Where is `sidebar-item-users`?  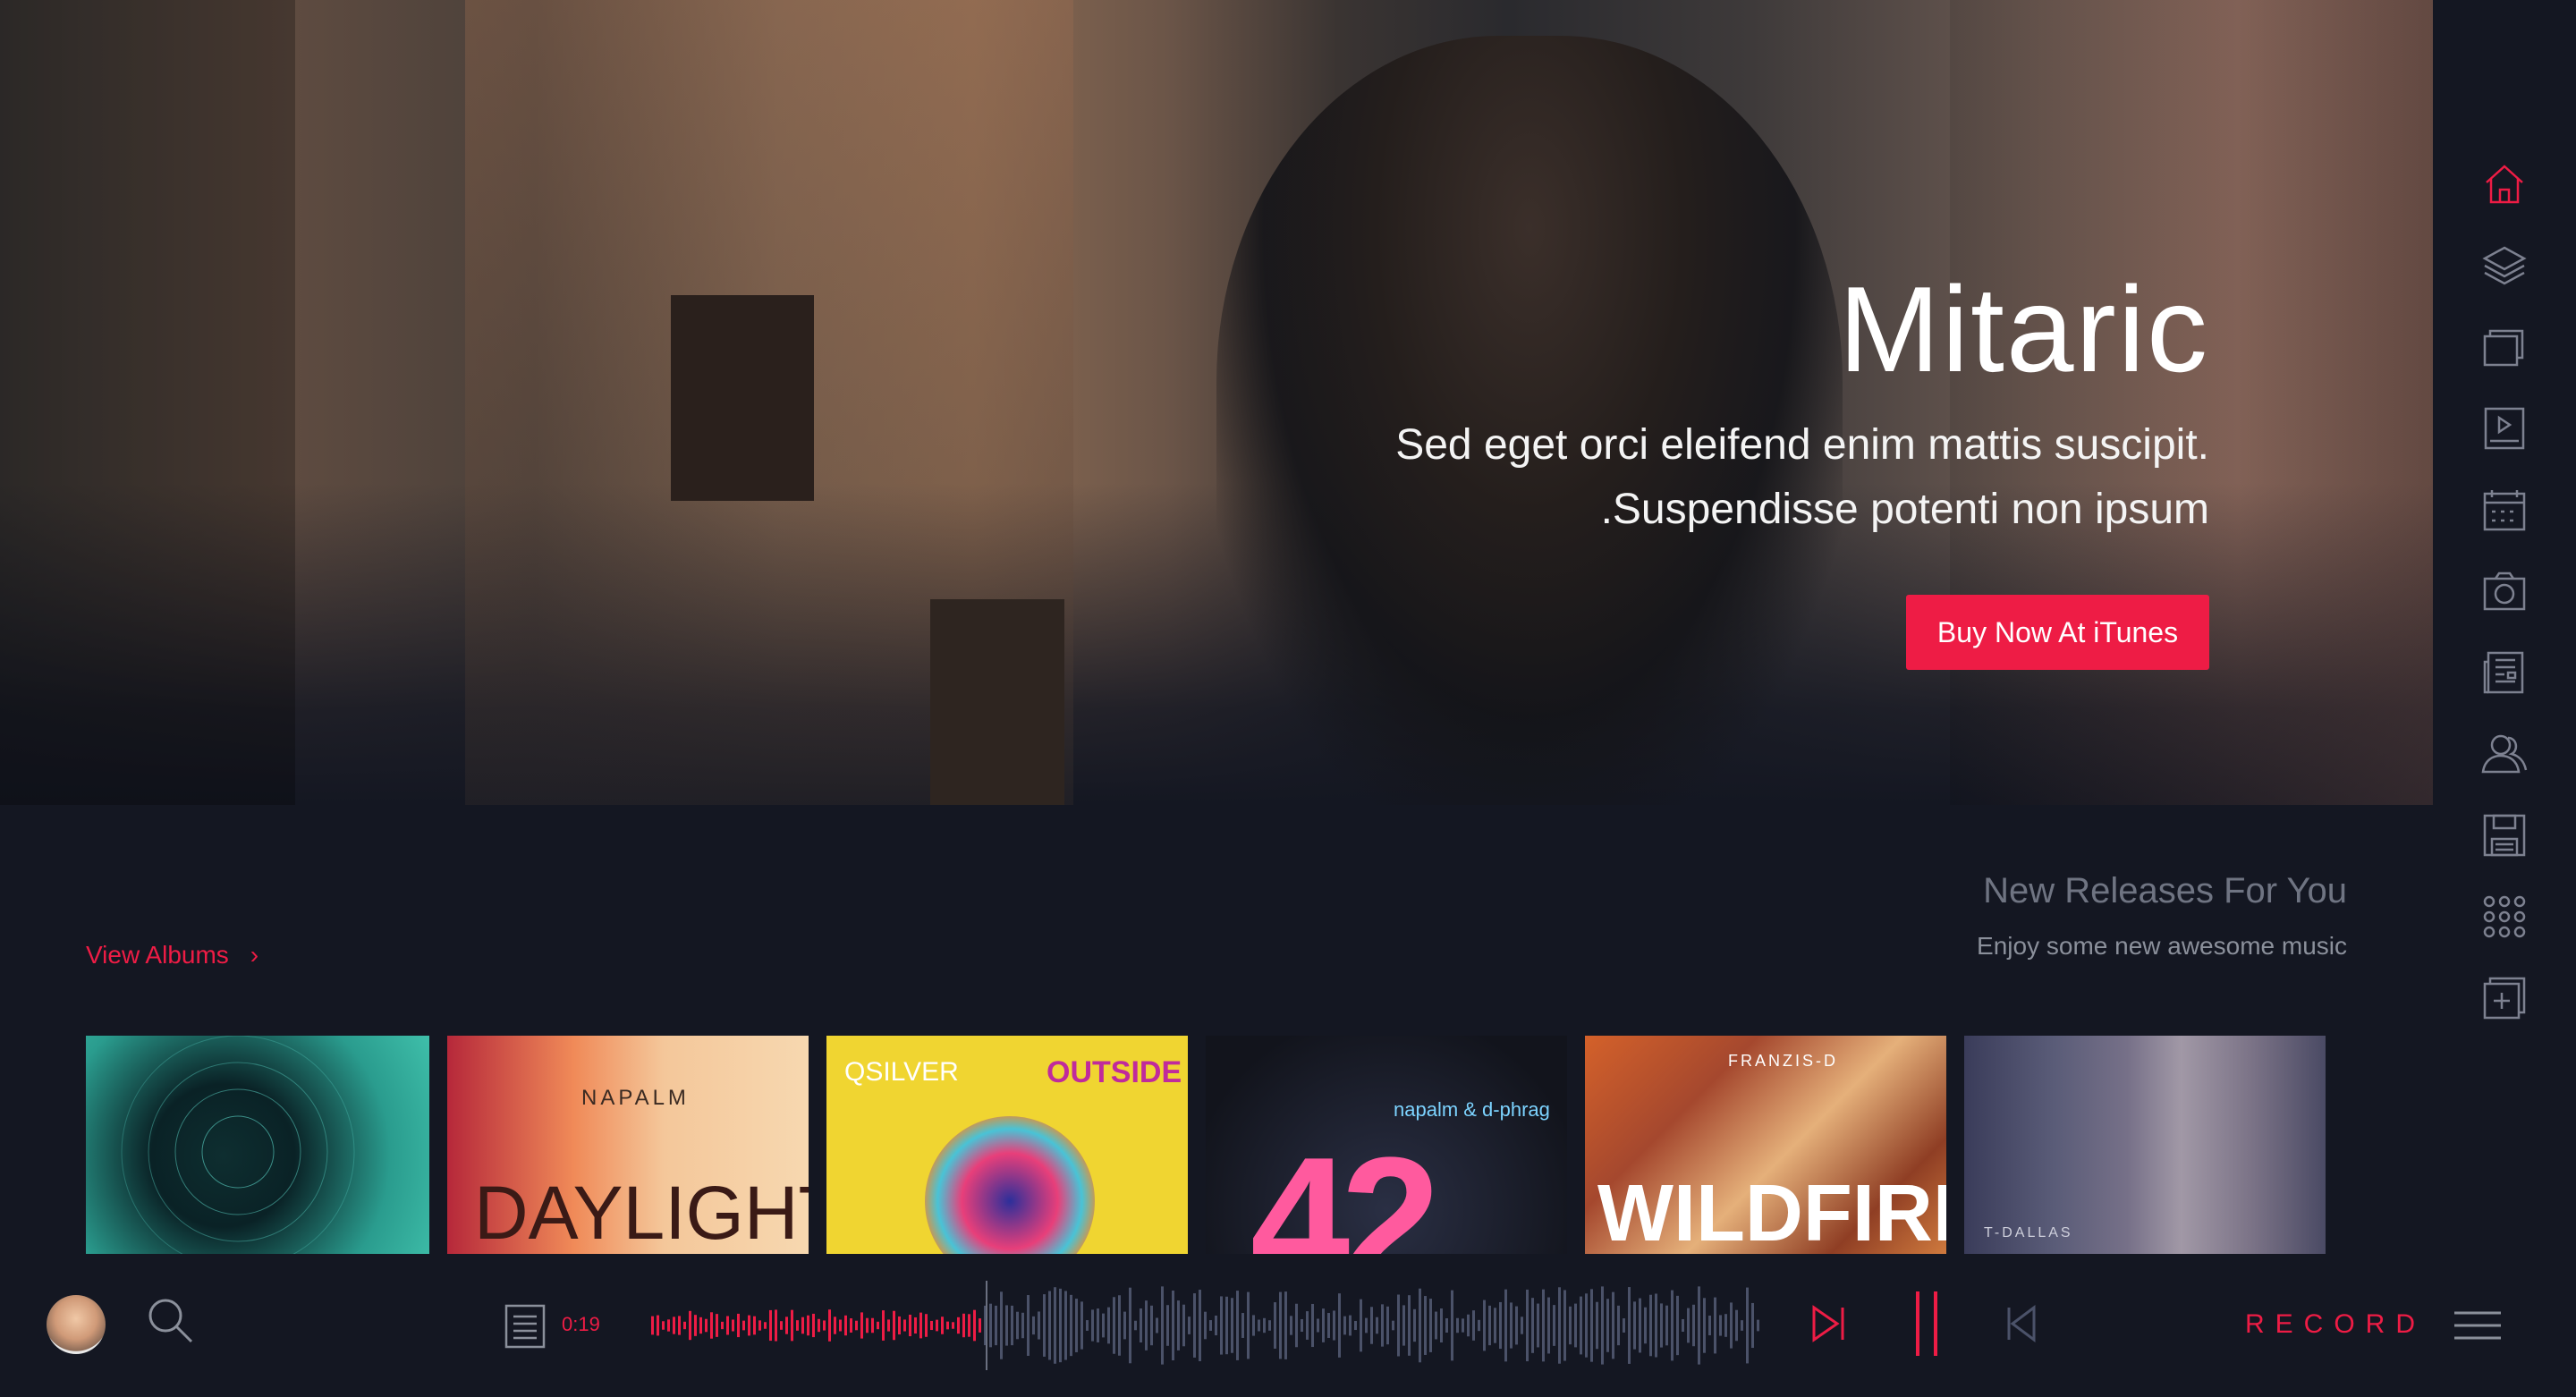 sidebar-item-users is located at coordinates (2504, 754).